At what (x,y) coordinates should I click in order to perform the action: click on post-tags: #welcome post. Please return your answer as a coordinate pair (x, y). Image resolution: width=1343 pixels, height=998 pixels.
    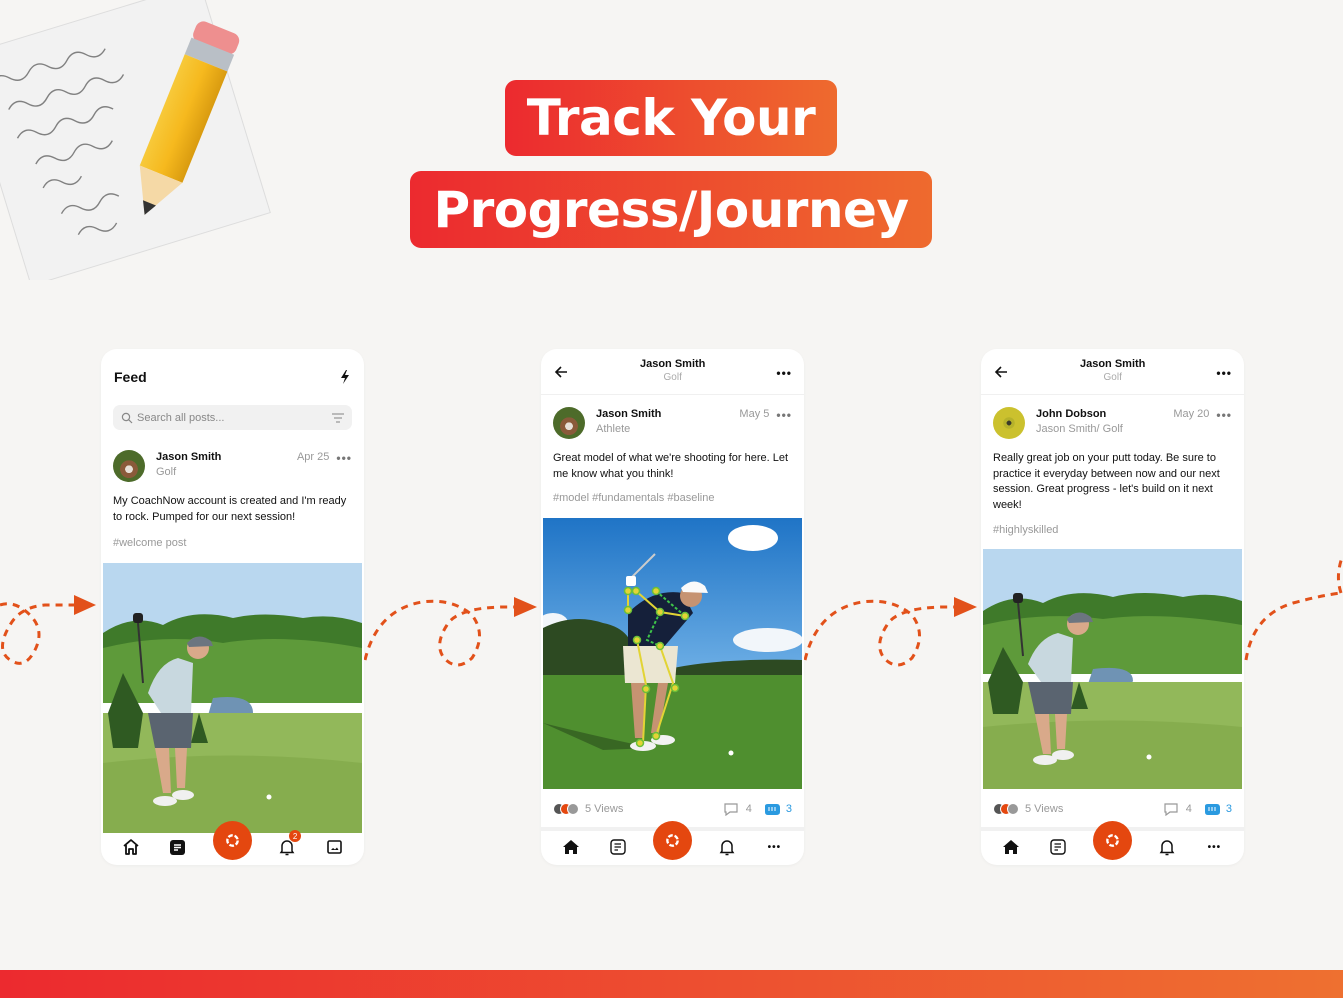
    Looking at the image, I should click on (232, 543).